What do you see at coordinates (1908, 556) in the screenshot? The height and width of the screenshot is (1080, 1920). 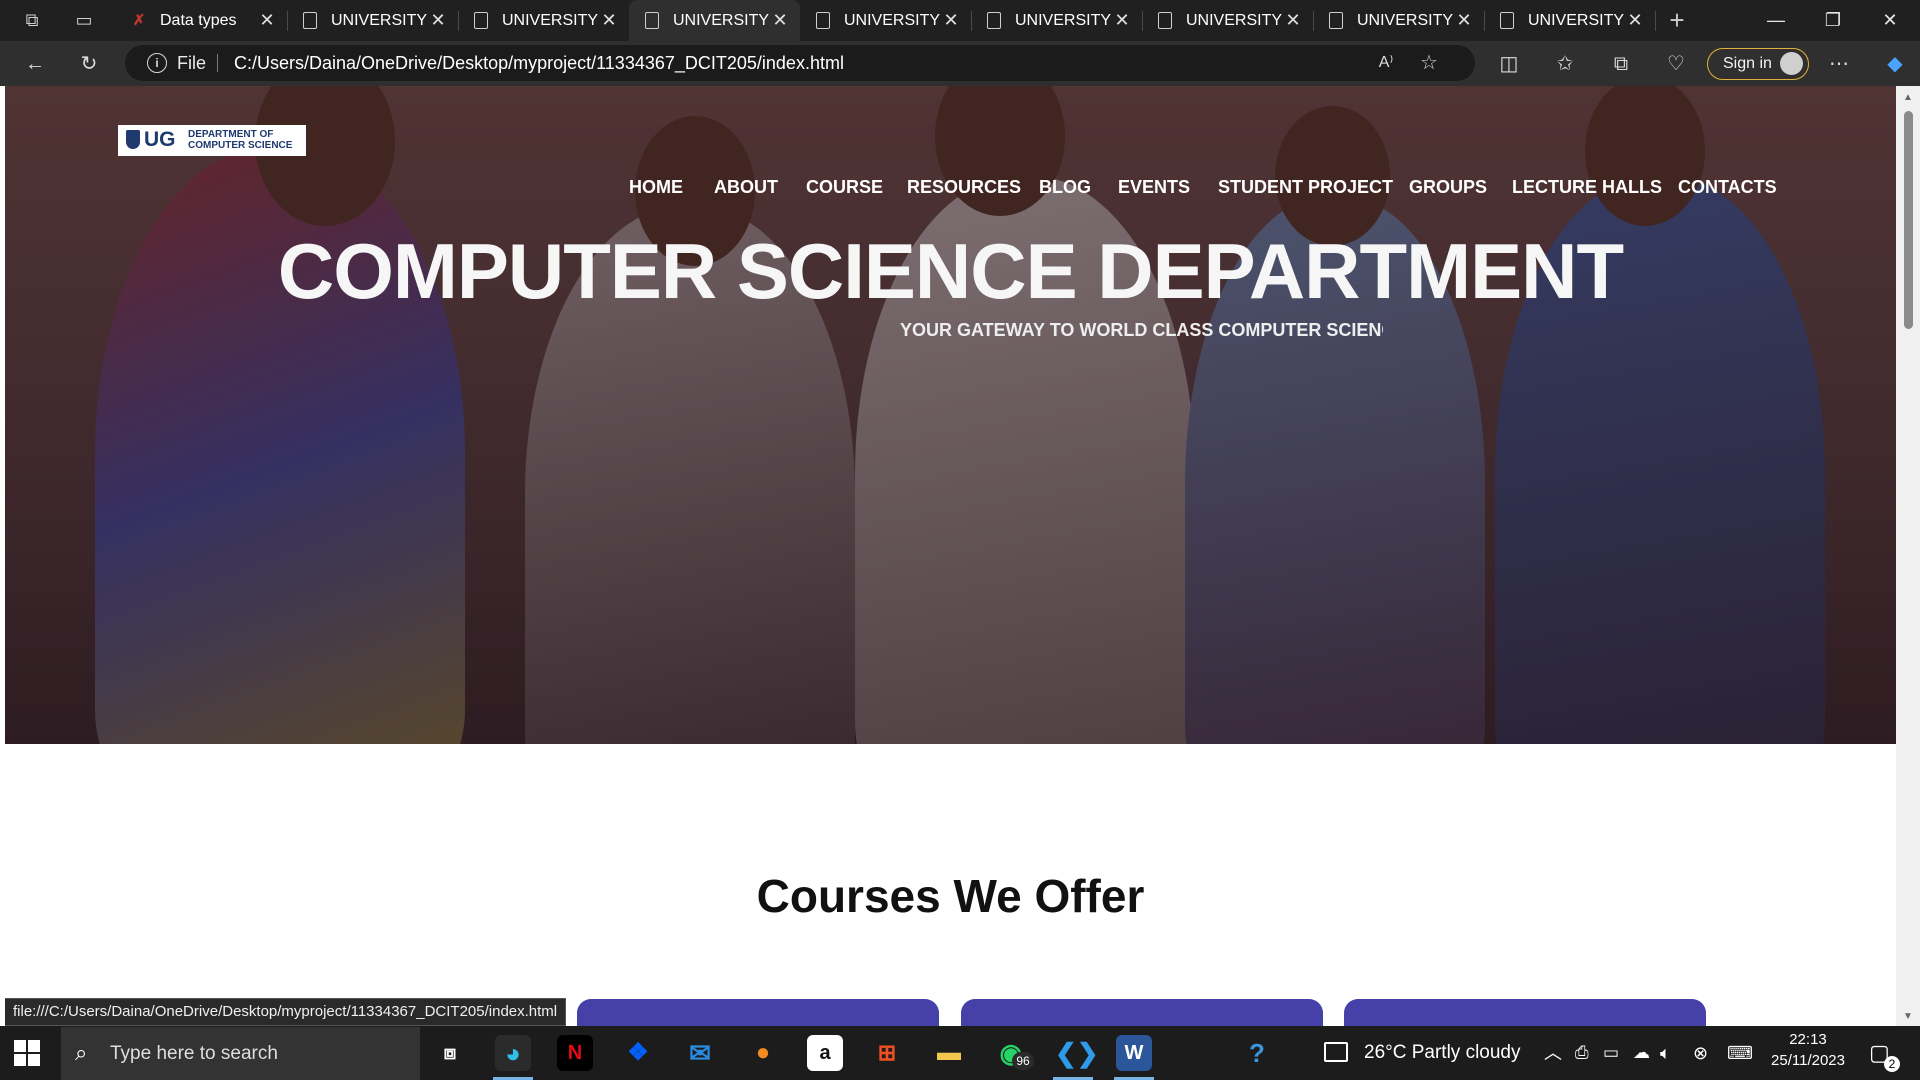 I see `vertical-scrollbar: ▲ ▼` at bounding box center [1908, 556].